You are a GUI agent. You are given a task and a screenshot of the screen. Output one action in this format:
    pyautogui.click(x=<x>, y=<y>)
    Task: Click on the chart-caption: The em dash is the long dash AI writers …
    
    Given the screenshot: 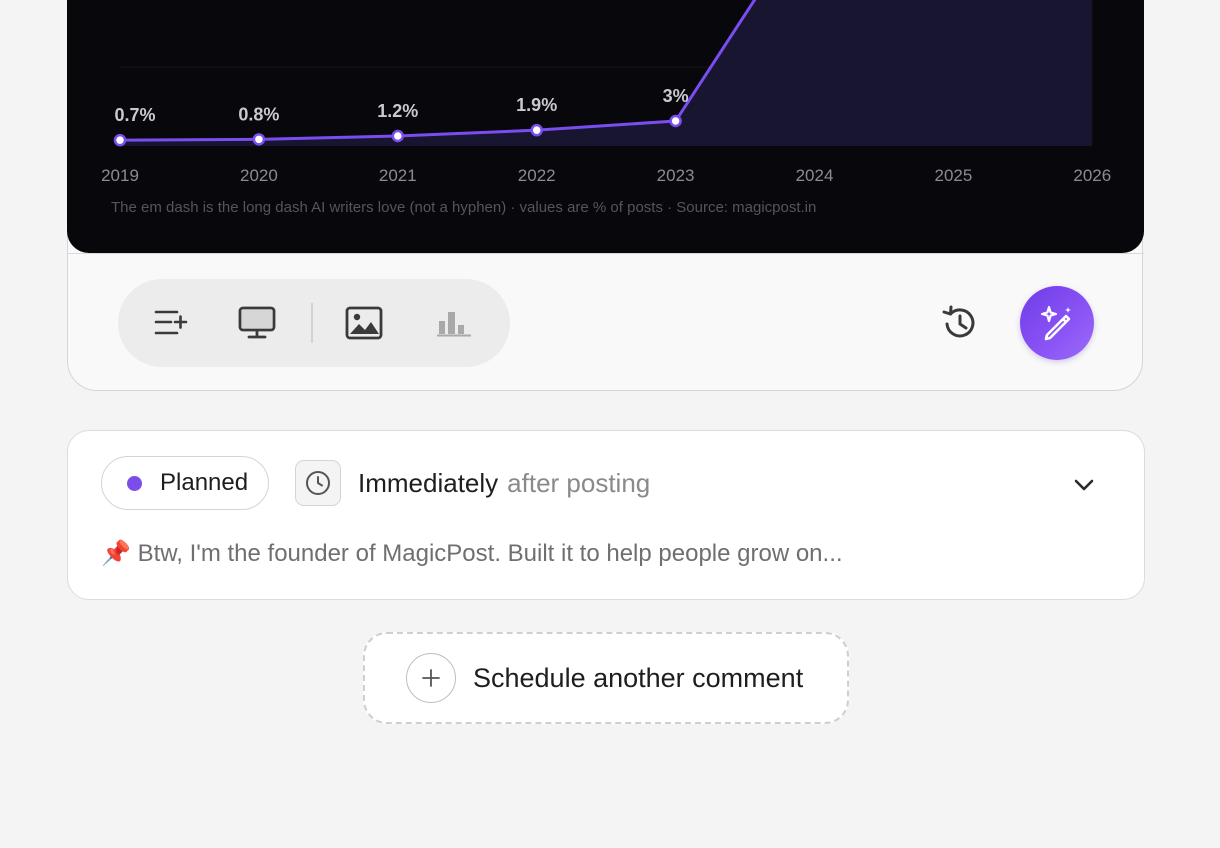 What is the action you would take?
    pyautogui.click(x=463, y=207)
    